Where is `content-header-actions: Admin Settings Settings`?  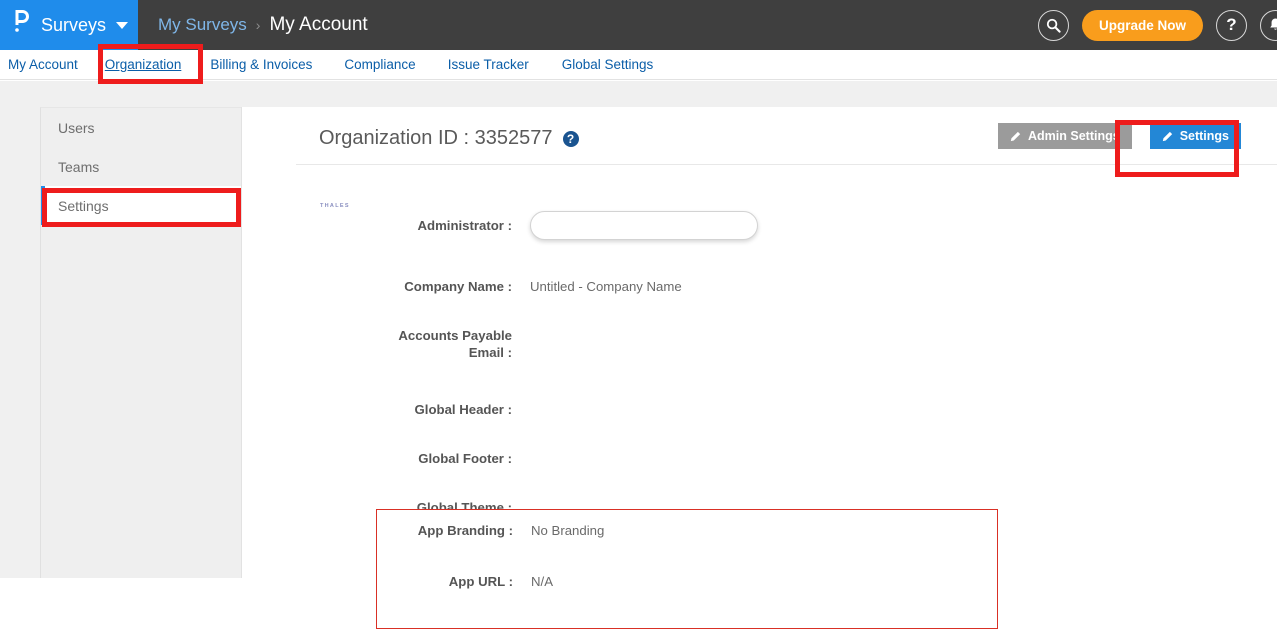 content-header-actions: Admin Settings Settings is located at coordinates (1119, 136).